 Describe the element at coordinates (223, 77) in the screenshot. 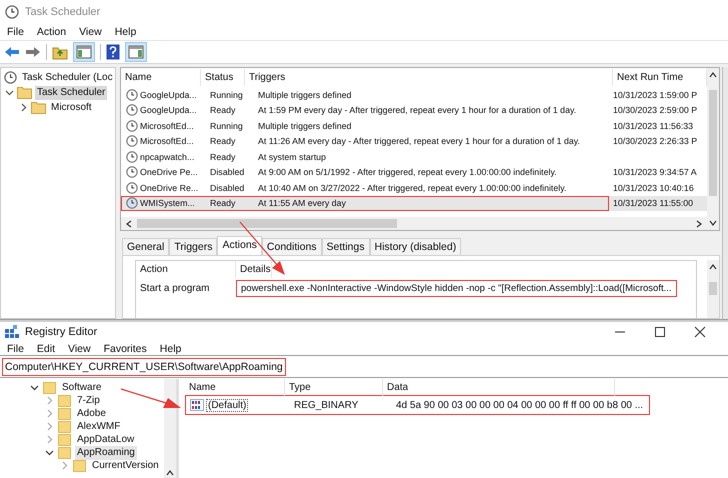

I see `column-header: Status` at that location.